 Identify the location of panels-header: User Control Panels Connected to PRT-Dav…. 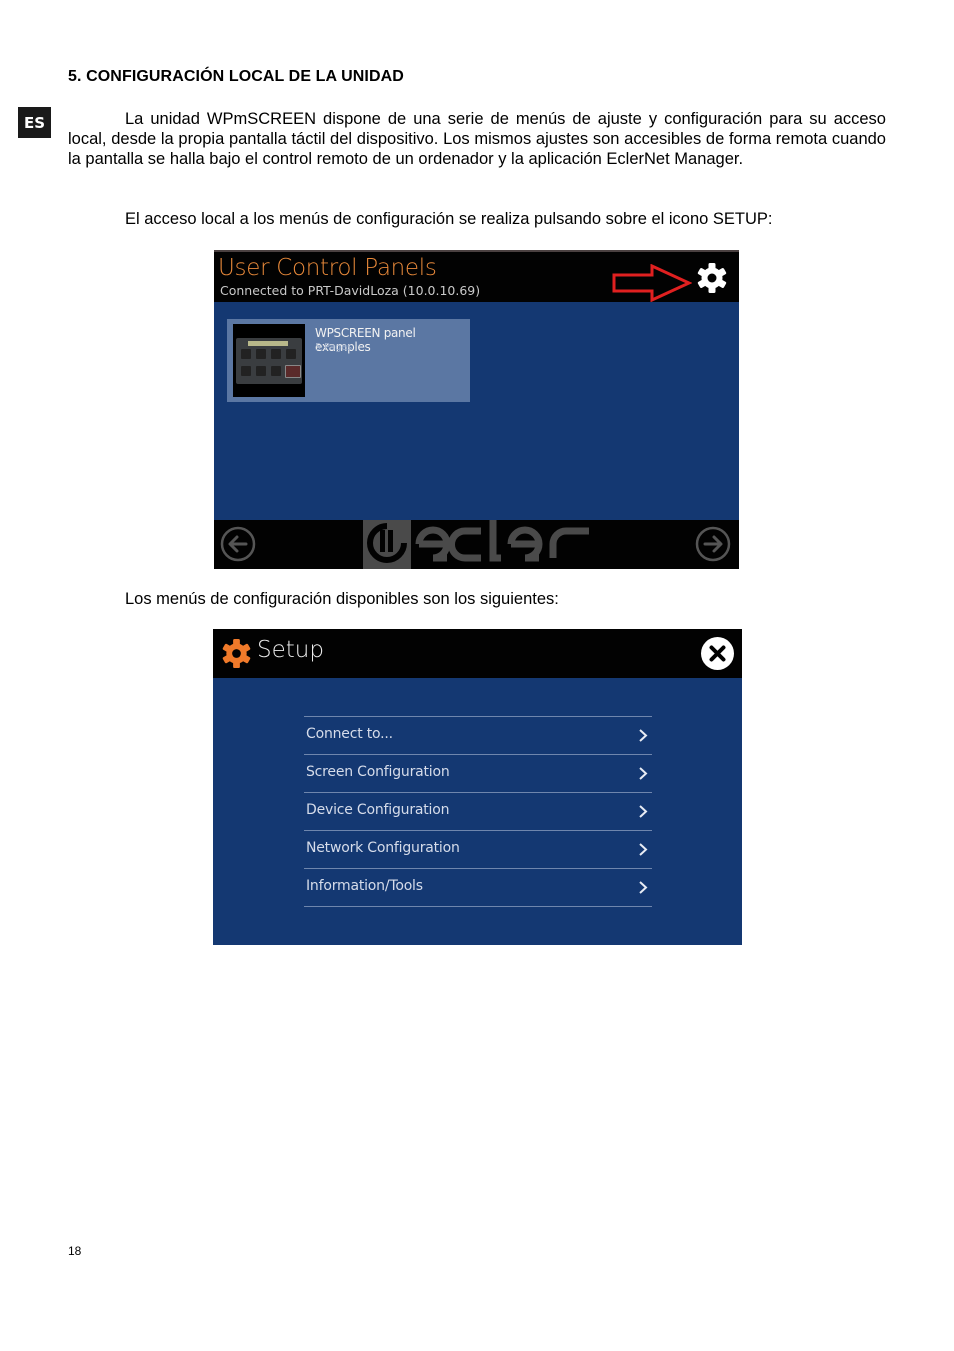
(476, 276).